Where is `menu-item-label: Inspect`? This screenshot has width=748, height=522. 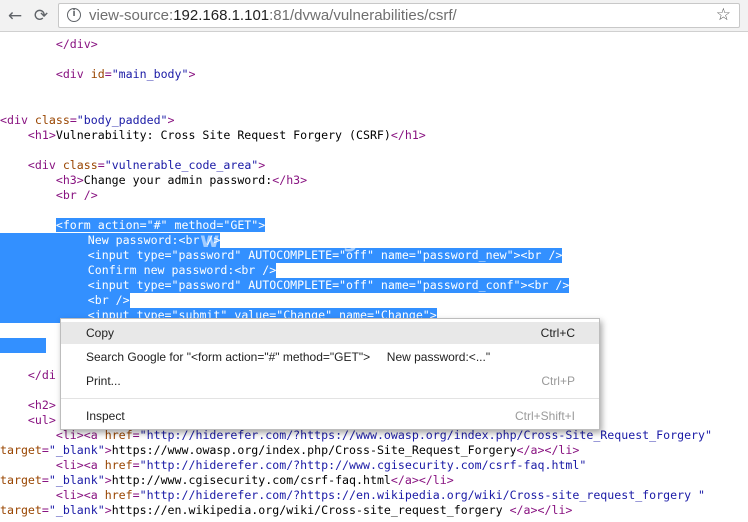 menu-item-label: Inspect is located at coordinates (105, 416).